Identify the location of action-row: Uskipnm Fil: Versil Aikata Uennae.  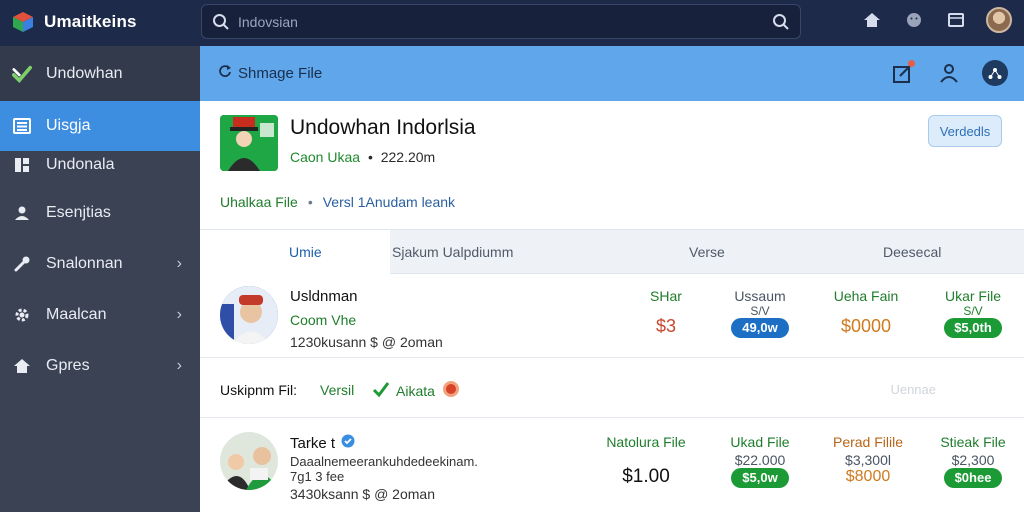
(612, 388).